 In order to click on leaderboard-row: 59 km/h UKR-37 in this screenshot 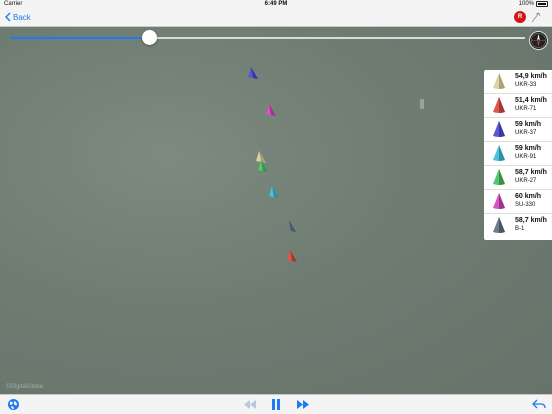, I will do `click(518, 130)`.